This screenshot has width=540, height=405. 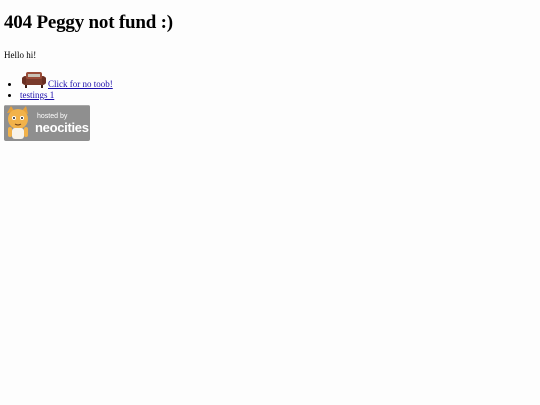 What do you see at coordinates (280, 81) in the screenshot?
I see `list-item: Click for no toob!` at bounding box center [280, 81].